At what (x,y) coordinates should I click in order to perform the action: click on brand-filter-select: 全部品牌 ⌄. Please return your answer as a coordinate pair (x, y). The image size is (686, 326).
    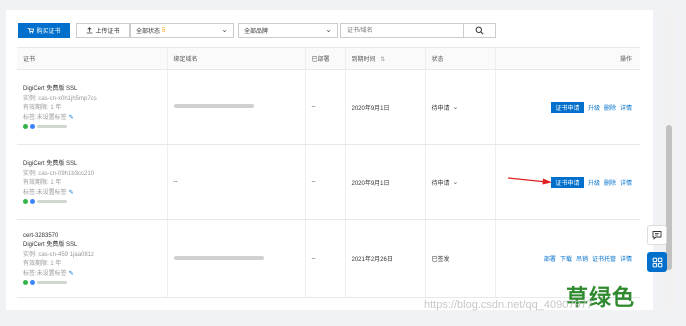
    Looking at the image, I should click on (288, 30).